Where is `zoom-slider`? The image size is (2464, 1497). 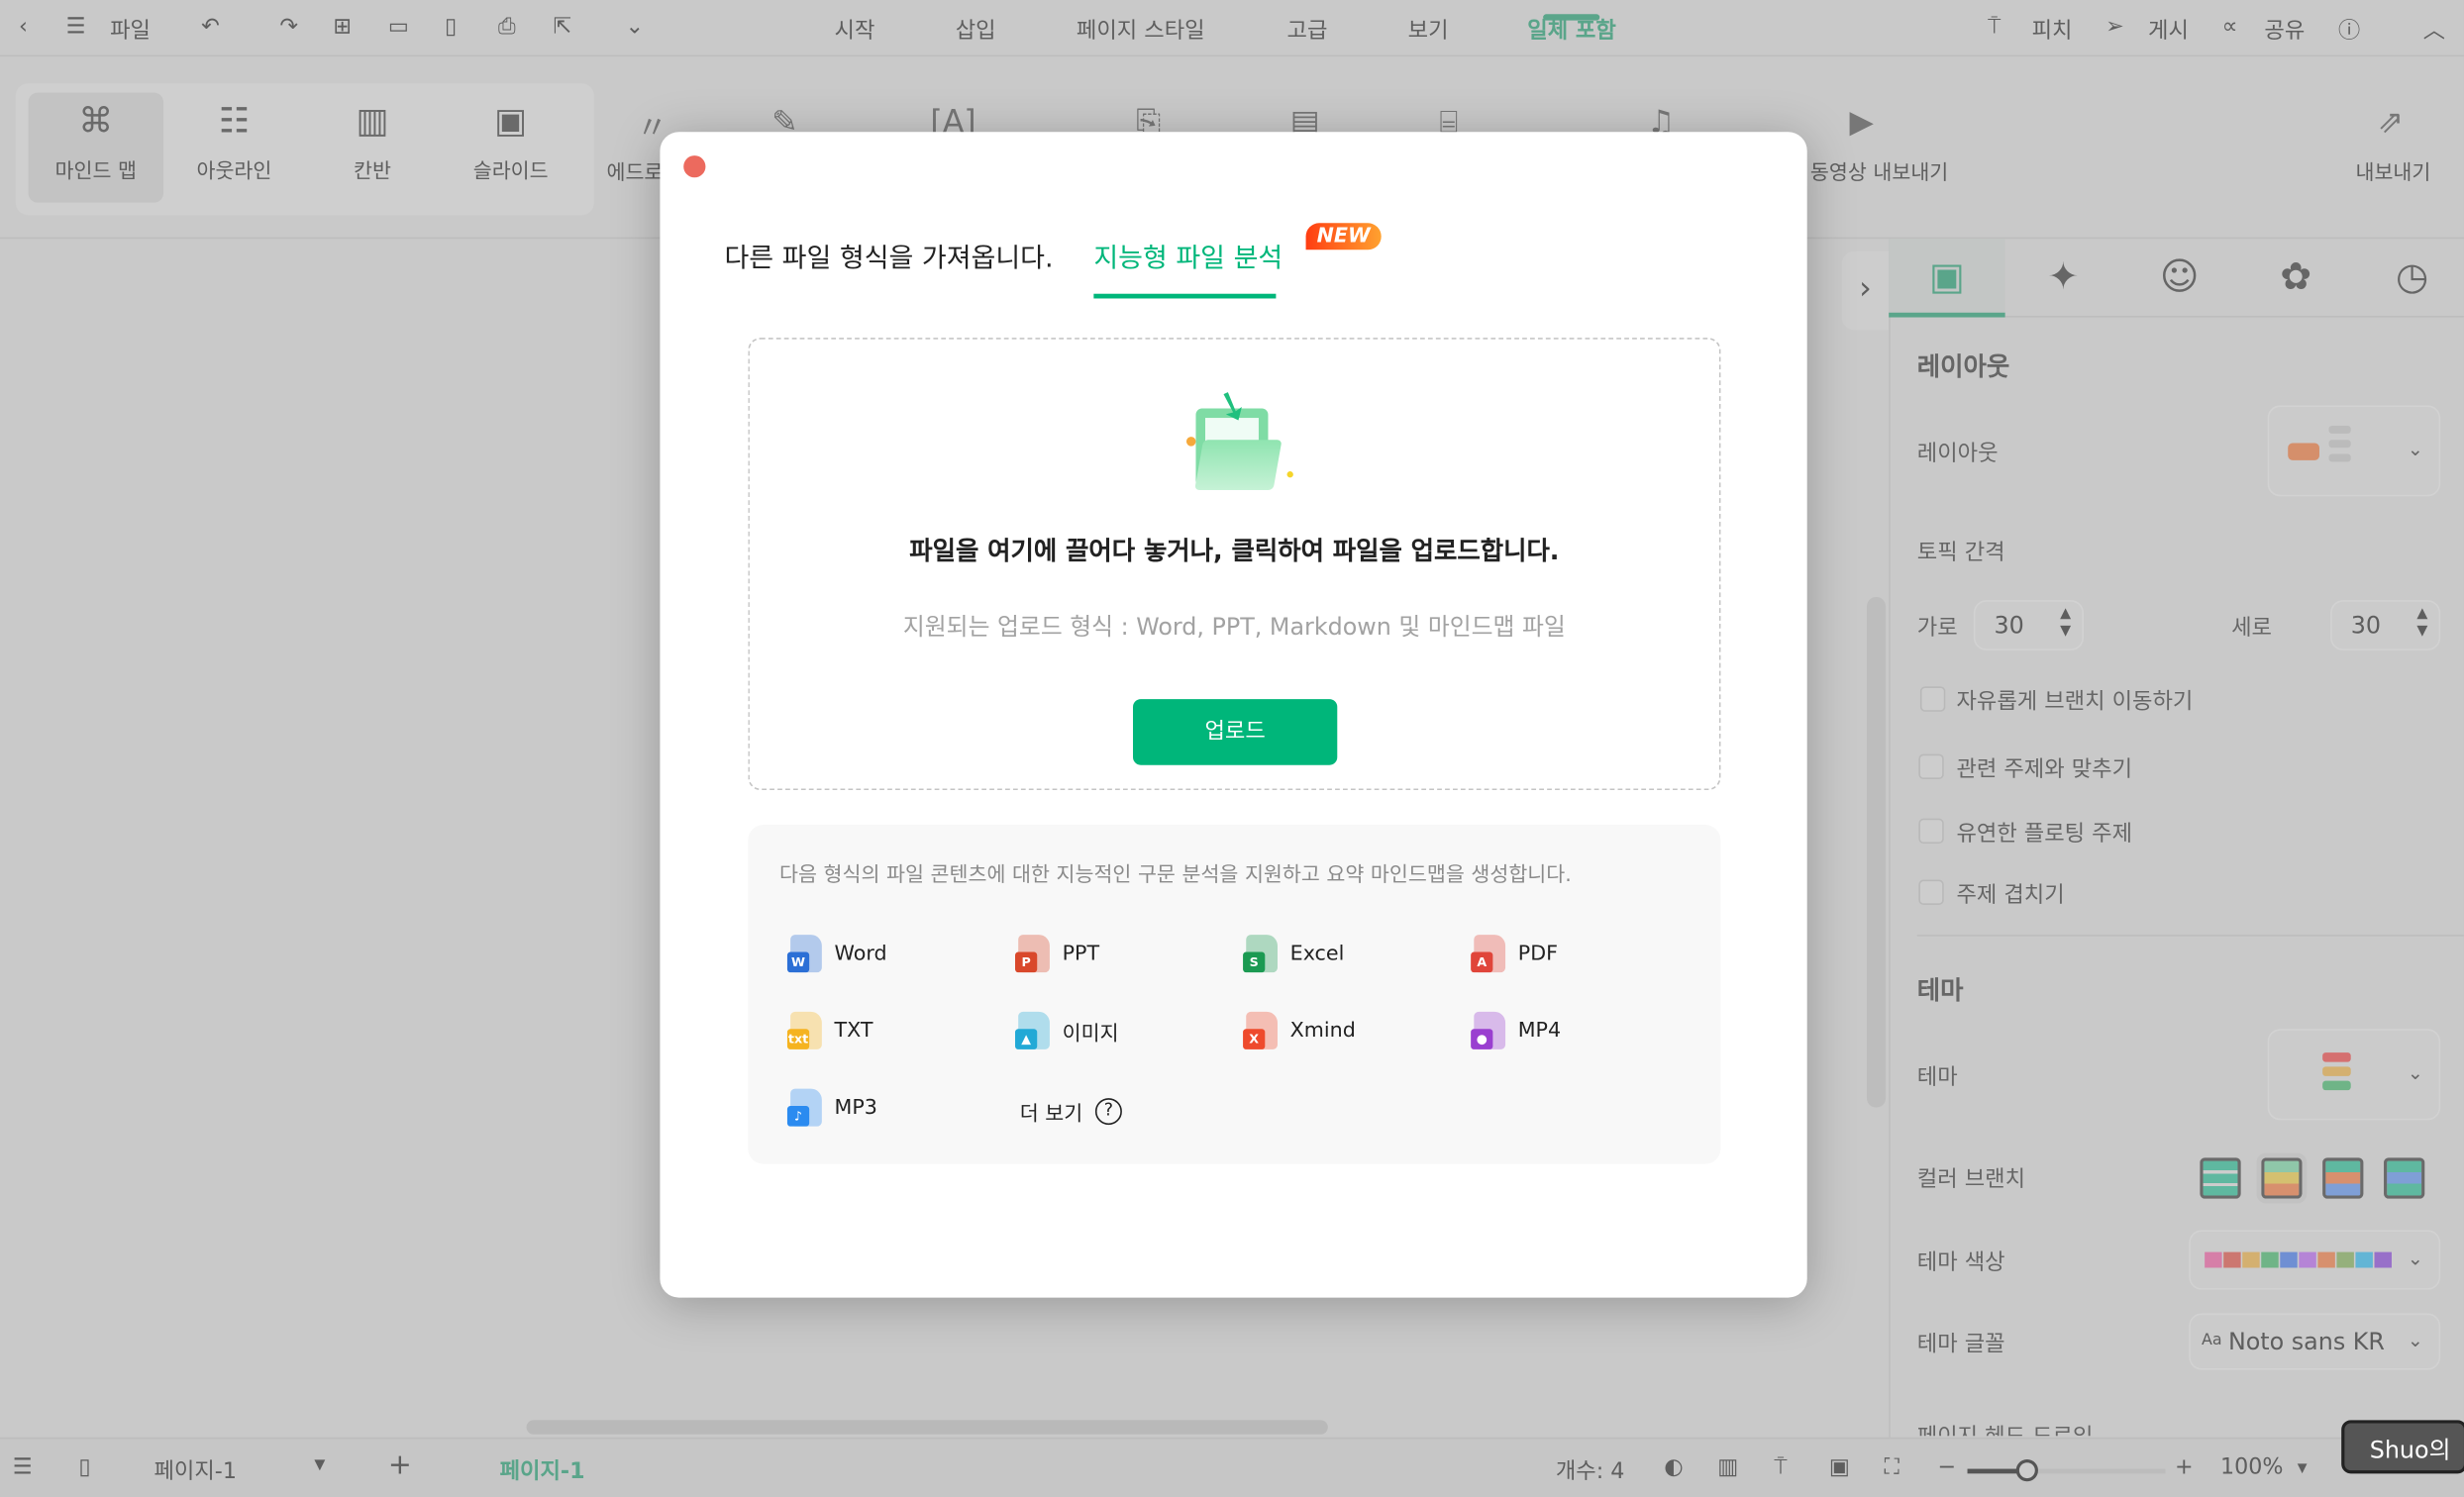 zoom-slider is located at coordinates (2066, 1470).